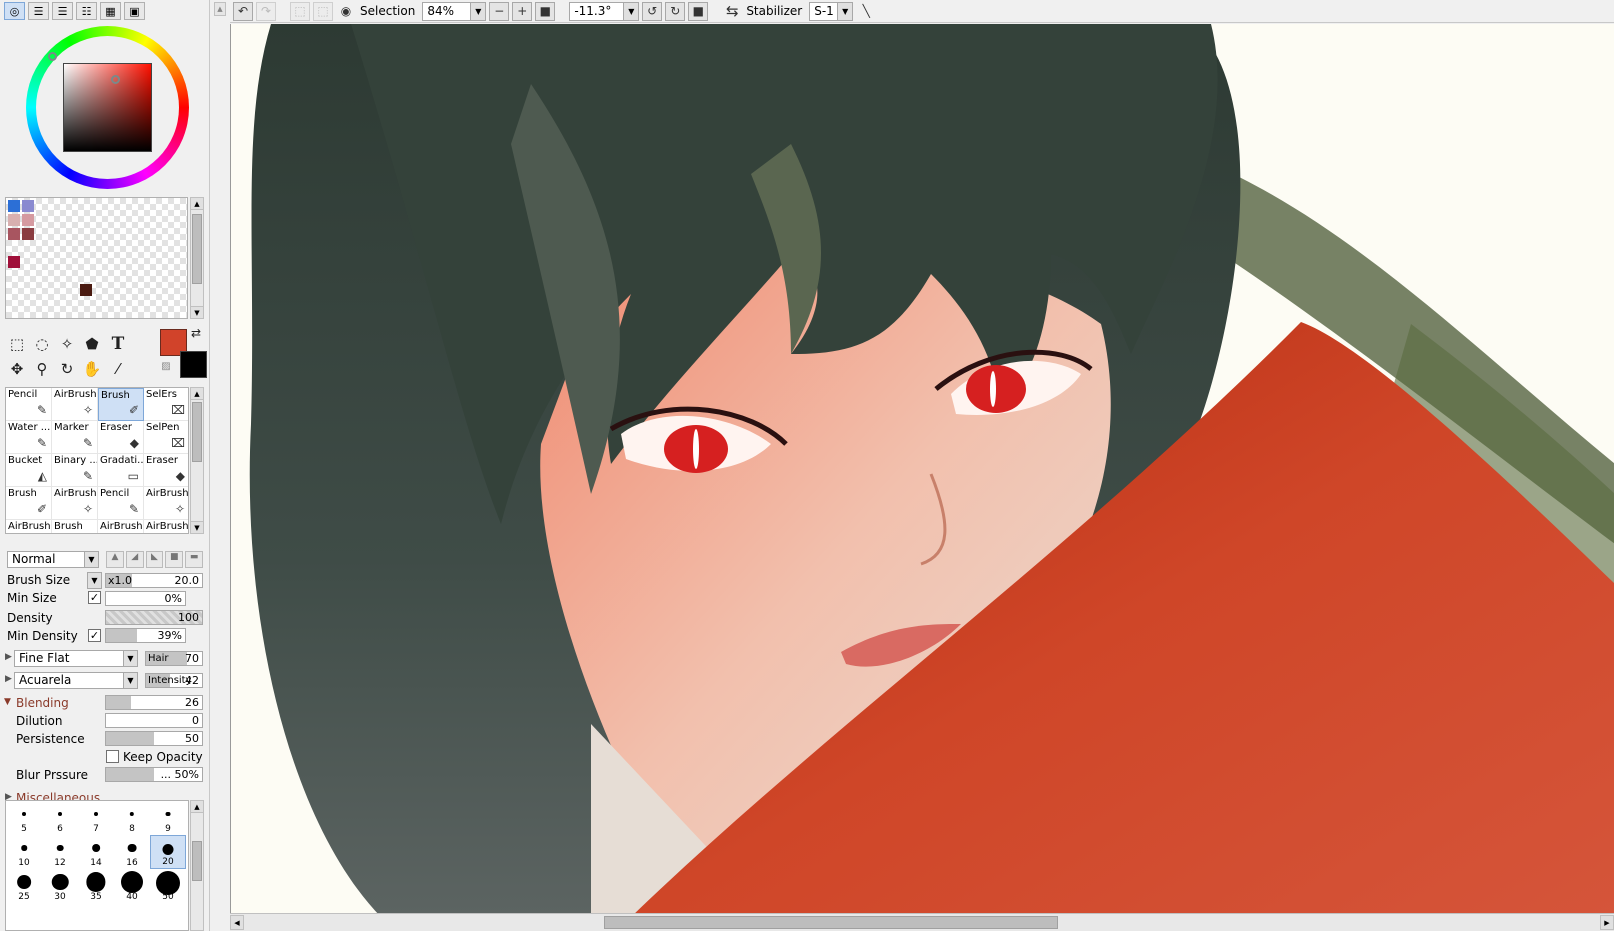 The width and height of the screenshot is (1614, 931). What do you see at coordinates (67, 344) in the screenshot?
I see `magic-wand-icon: ✧` at bounding box center [67, 344].